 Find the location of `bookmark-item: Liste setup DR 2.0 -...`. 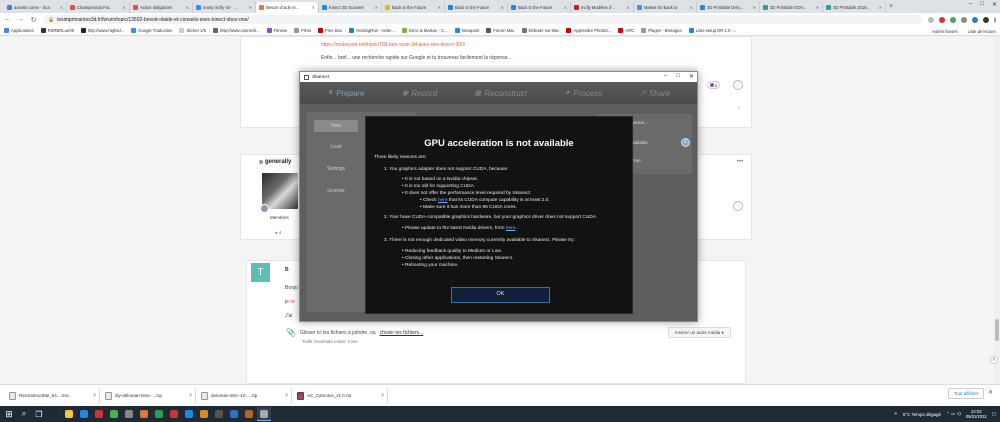

bookmark-item: Liste setup DR 2.0 -... is located at coordinates (712, 30).